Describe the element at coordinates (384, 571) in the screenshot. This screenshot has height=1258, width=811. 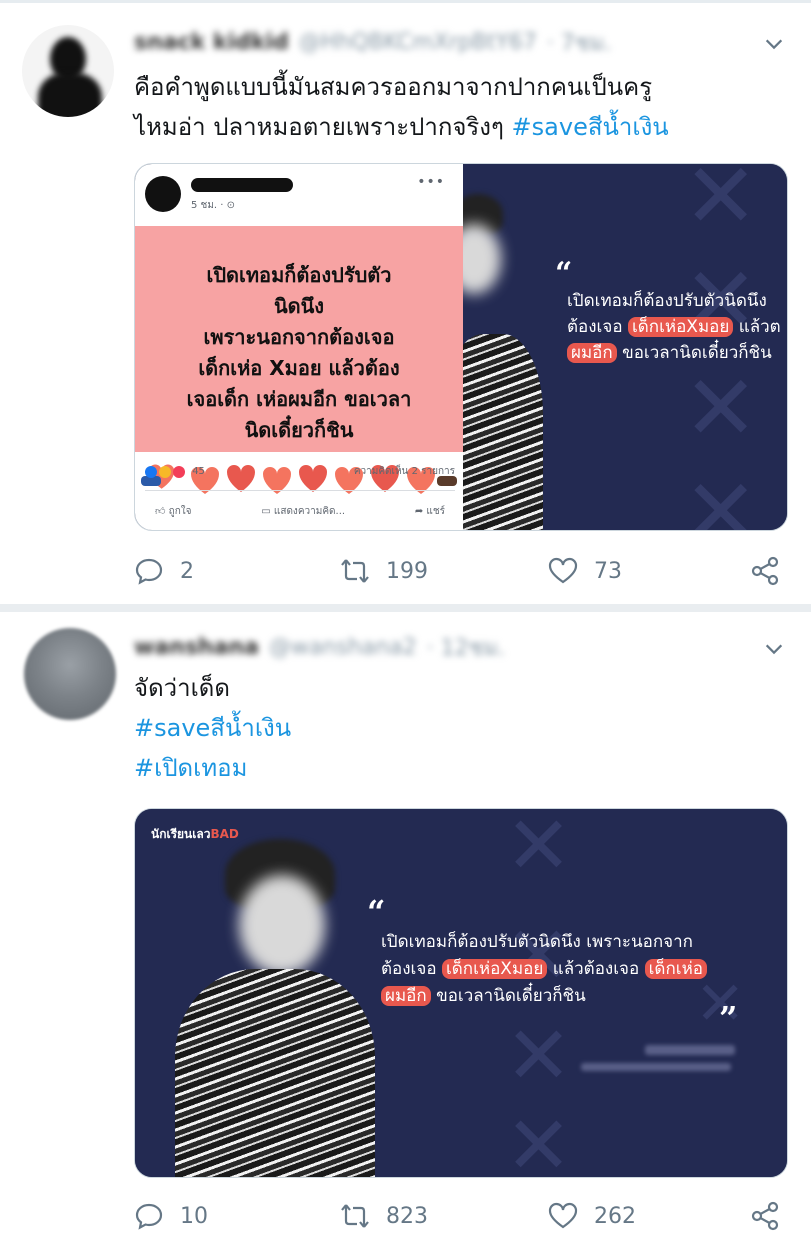
I see `retweet-button: 199` at that location.